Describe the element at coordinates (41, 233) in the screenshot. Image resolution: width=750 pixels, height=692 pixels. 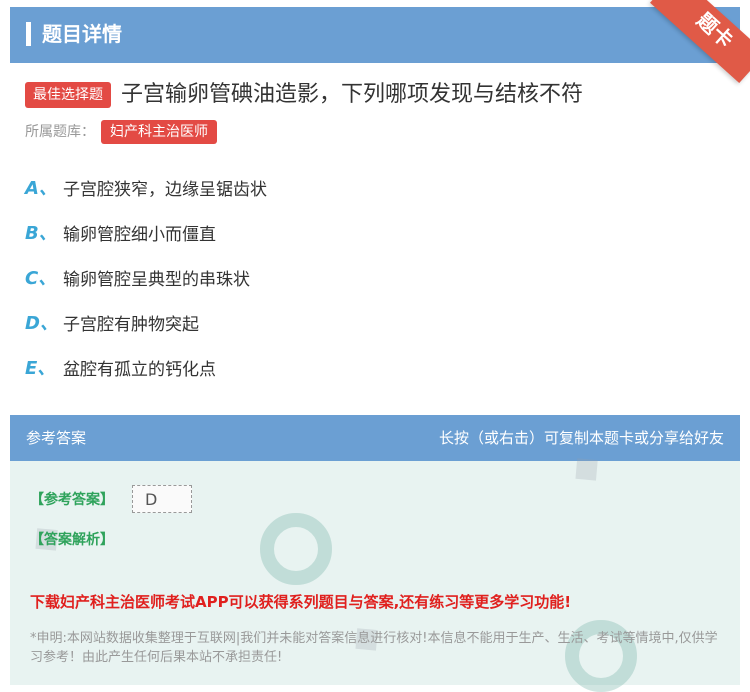
I see `option-letter: B、` at that location.